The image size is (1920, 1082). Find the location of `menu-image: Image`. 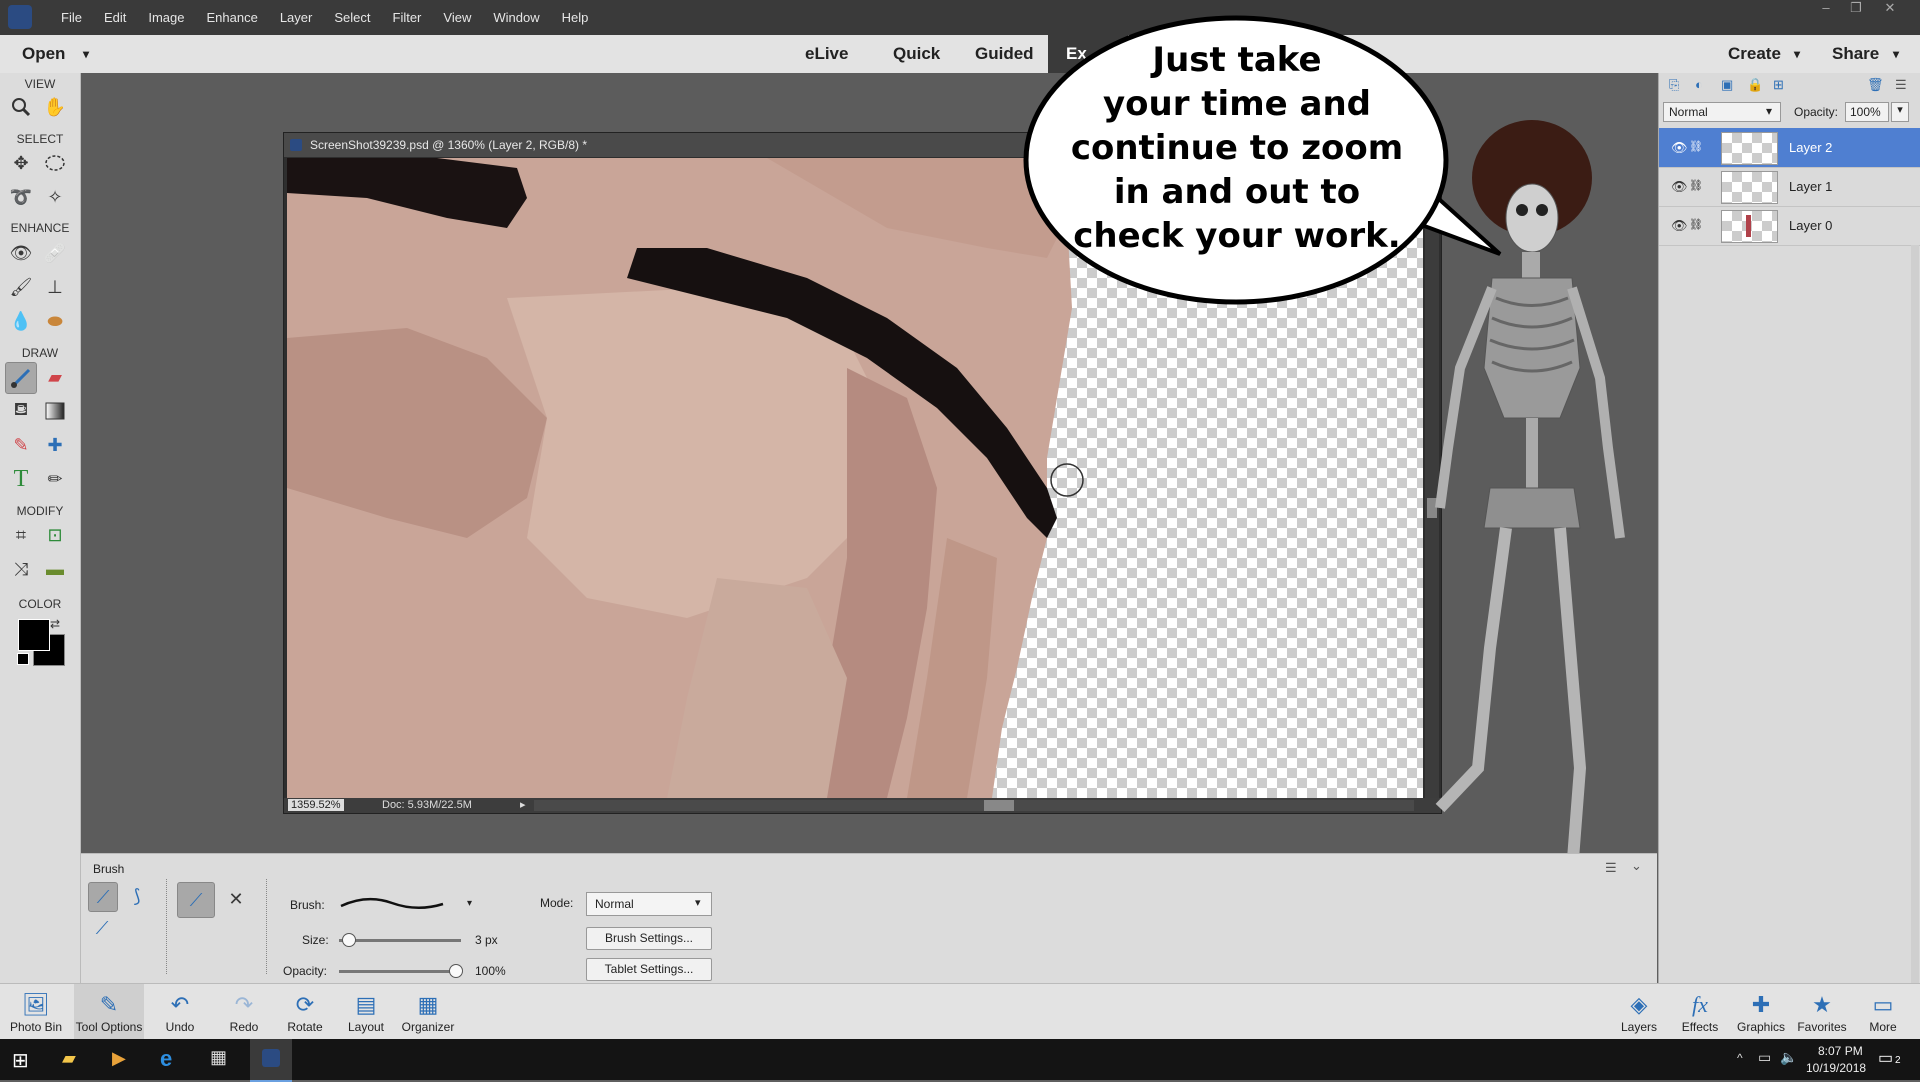

menu-image: Image is located at coordinates (166, 17).